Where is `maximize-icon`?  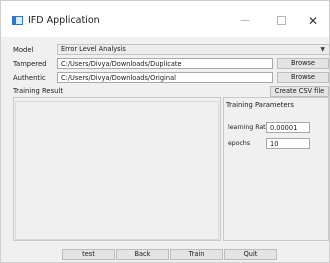 maximize-icon is located at coordinates (281, 20).